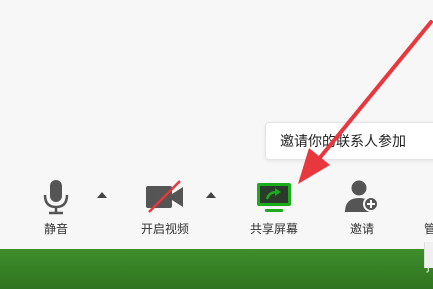  I want to click on video-off-icon, so click(164, 196).